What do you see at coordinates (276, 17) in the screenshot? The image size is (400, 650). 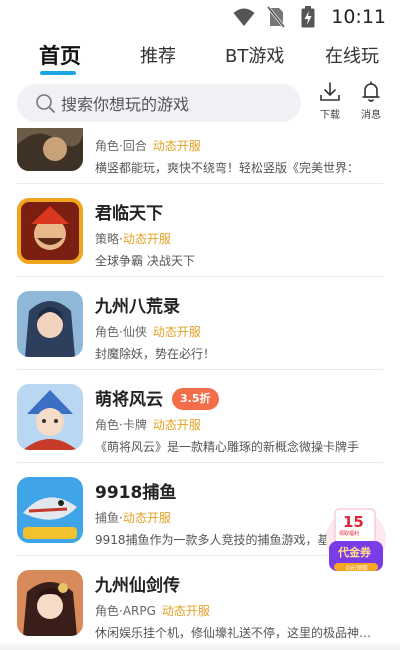 I see `no-sim-icon` at bounding box center [276, 17].